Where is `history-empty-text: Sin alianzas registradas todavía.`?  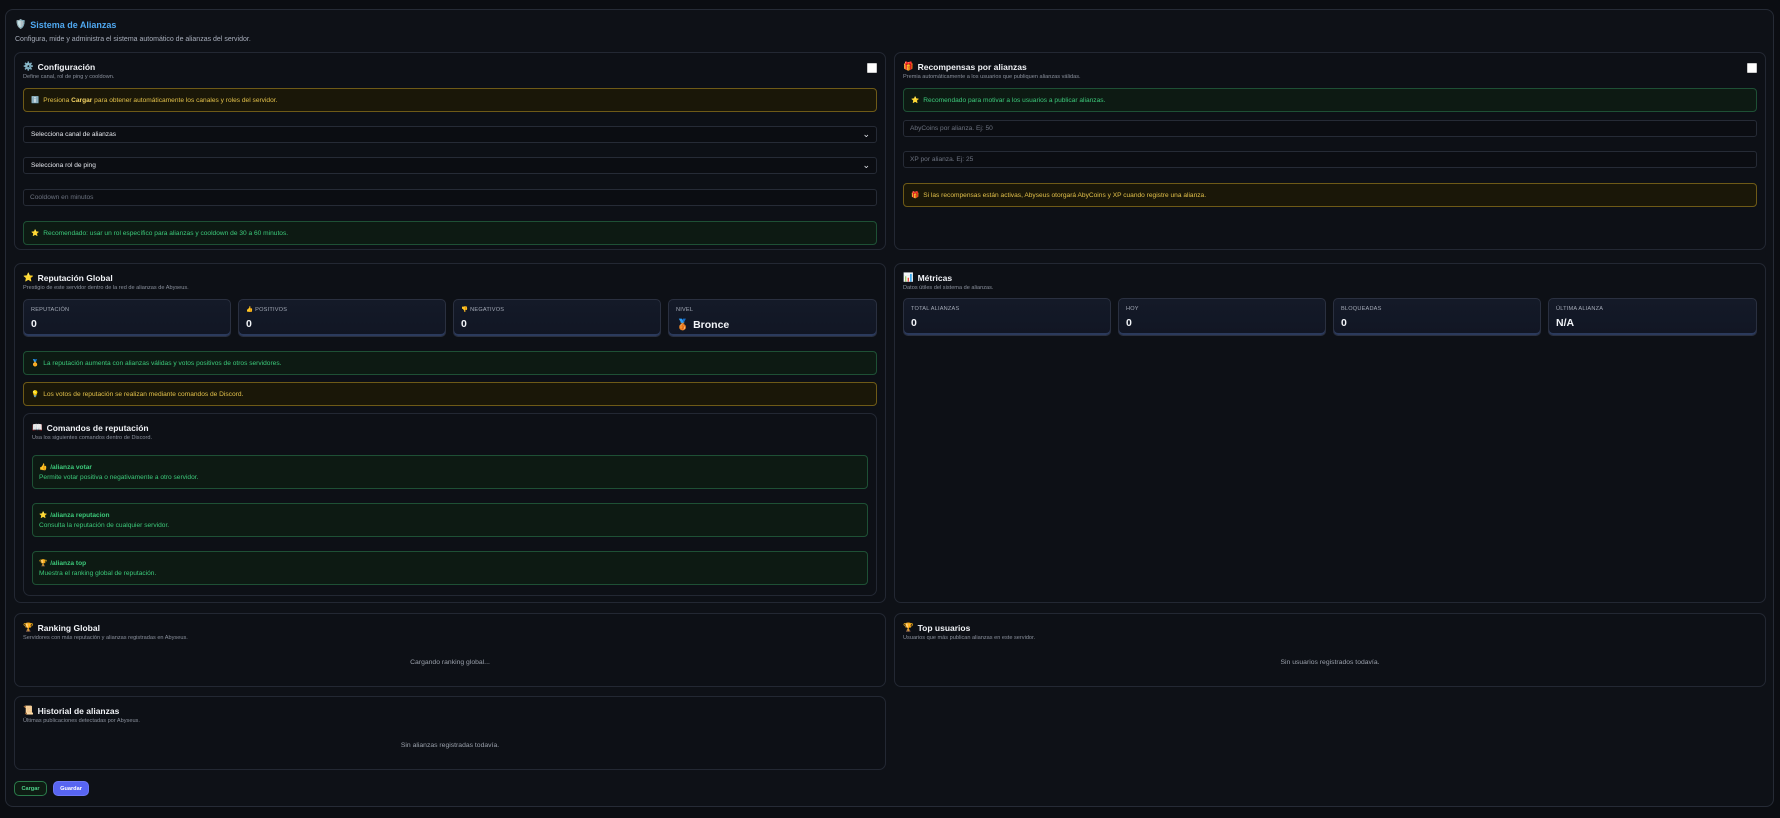 history-empty-text: Sin alianzas registradas todavía. is located at coordinates (450, 745).